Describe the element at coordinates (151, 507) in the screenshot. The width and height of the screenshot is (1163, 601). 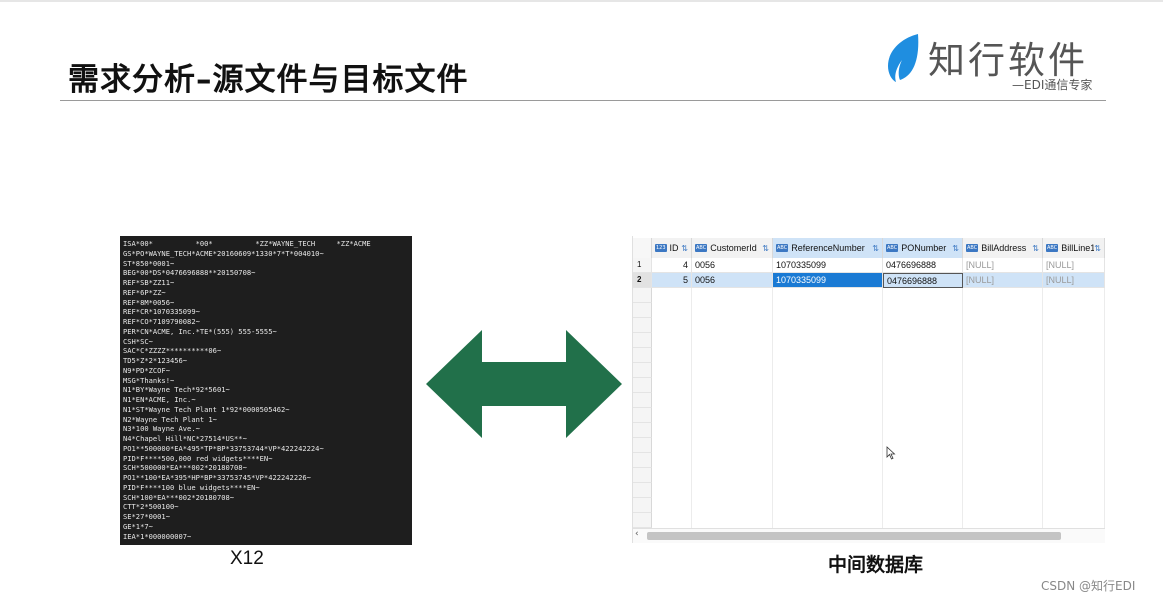
I see `x12-segment-line: CTT*2*500100~` at that location.